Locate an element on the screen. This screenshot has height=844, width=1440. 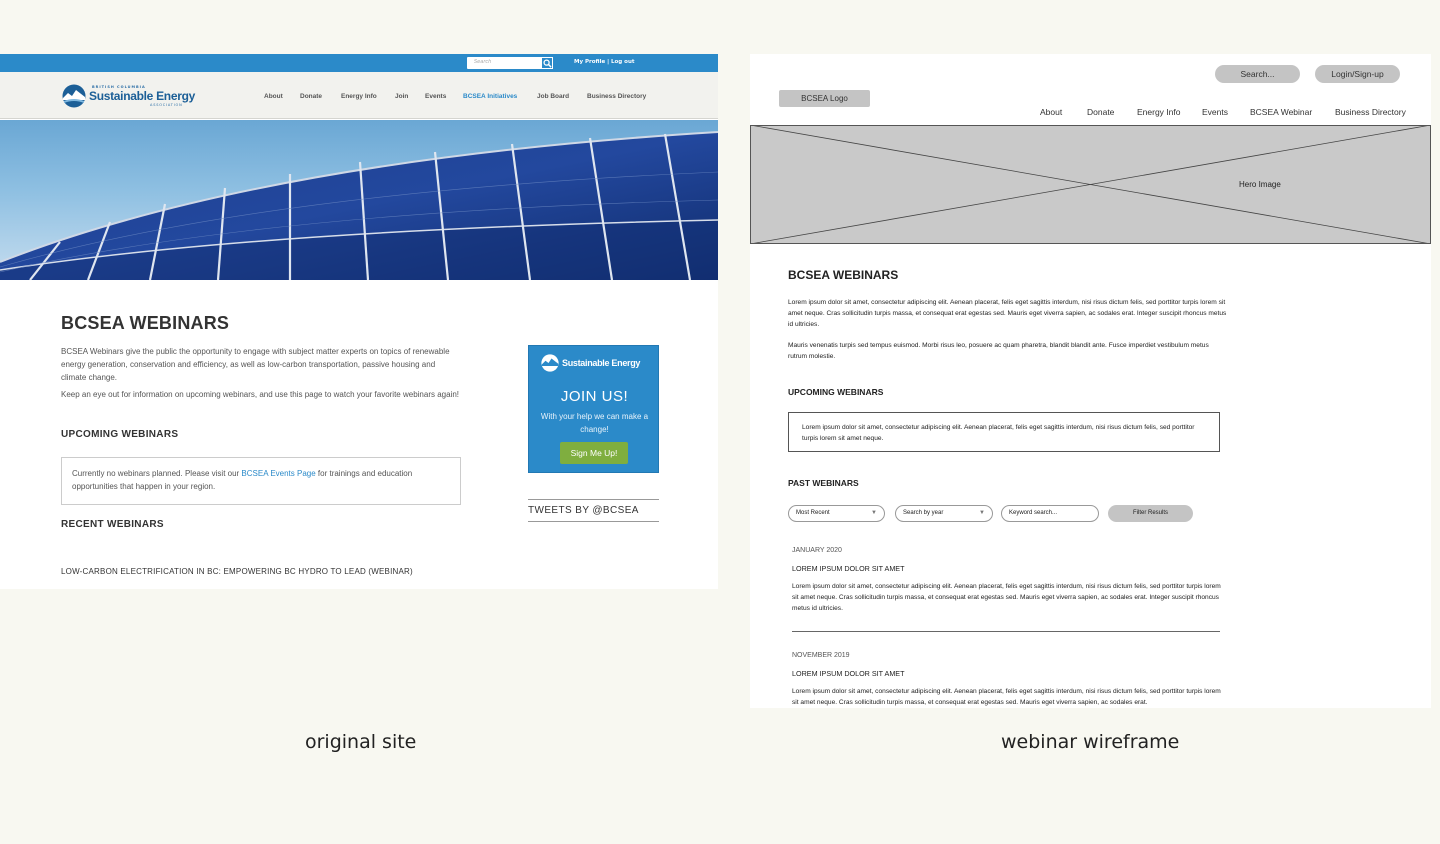
year-select-value: Search by year is located at coordinates (923, 513).